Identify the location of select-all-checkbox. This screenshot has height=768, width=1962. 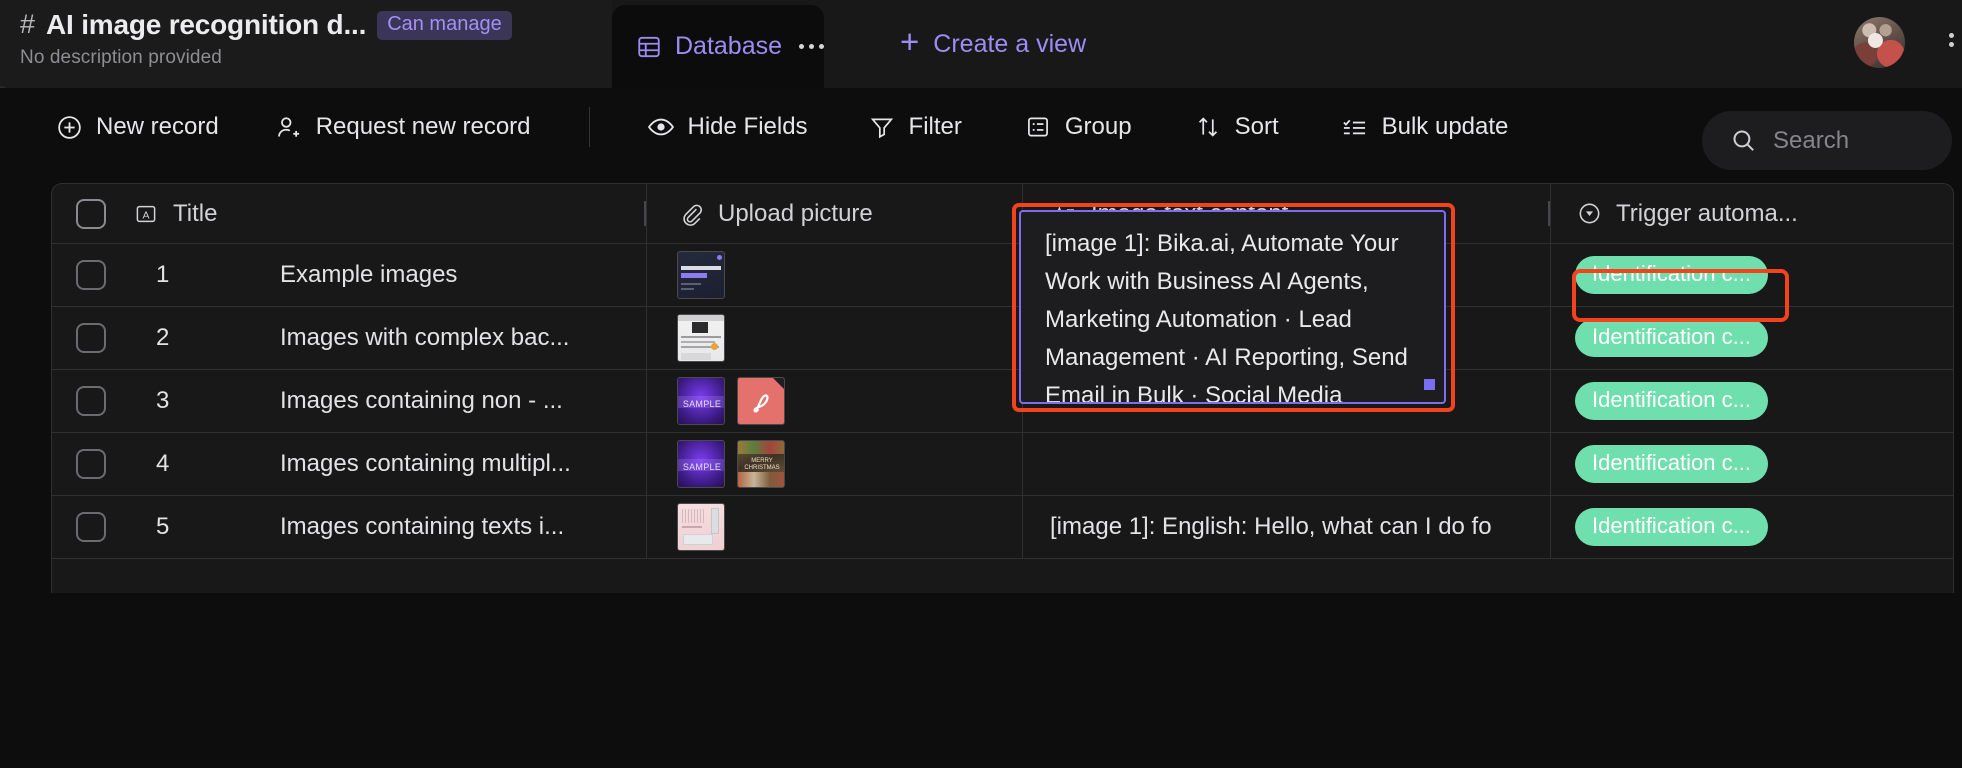
(91, 213).